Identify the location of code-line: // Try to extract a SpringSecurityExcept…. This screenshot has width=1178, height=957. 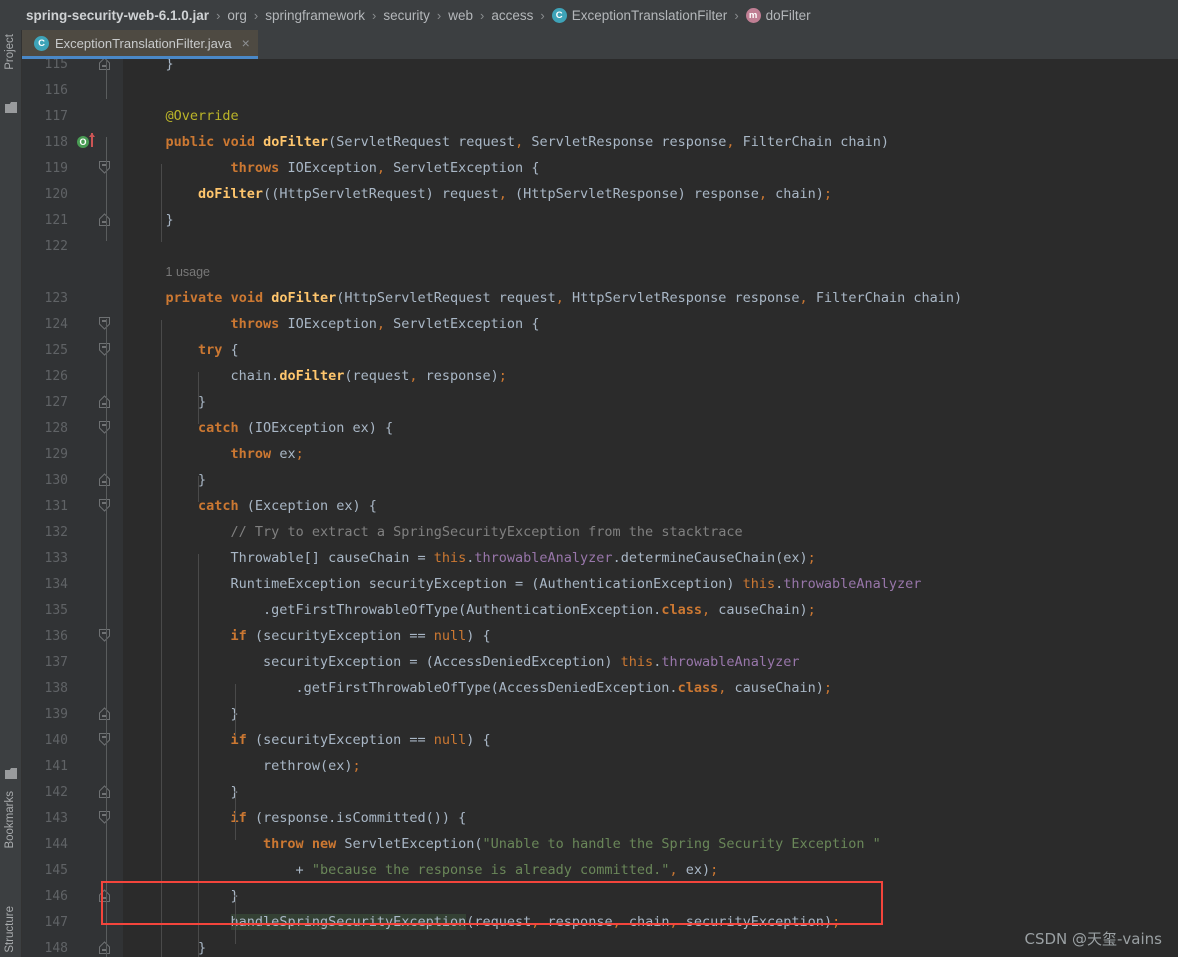
(650, 532).